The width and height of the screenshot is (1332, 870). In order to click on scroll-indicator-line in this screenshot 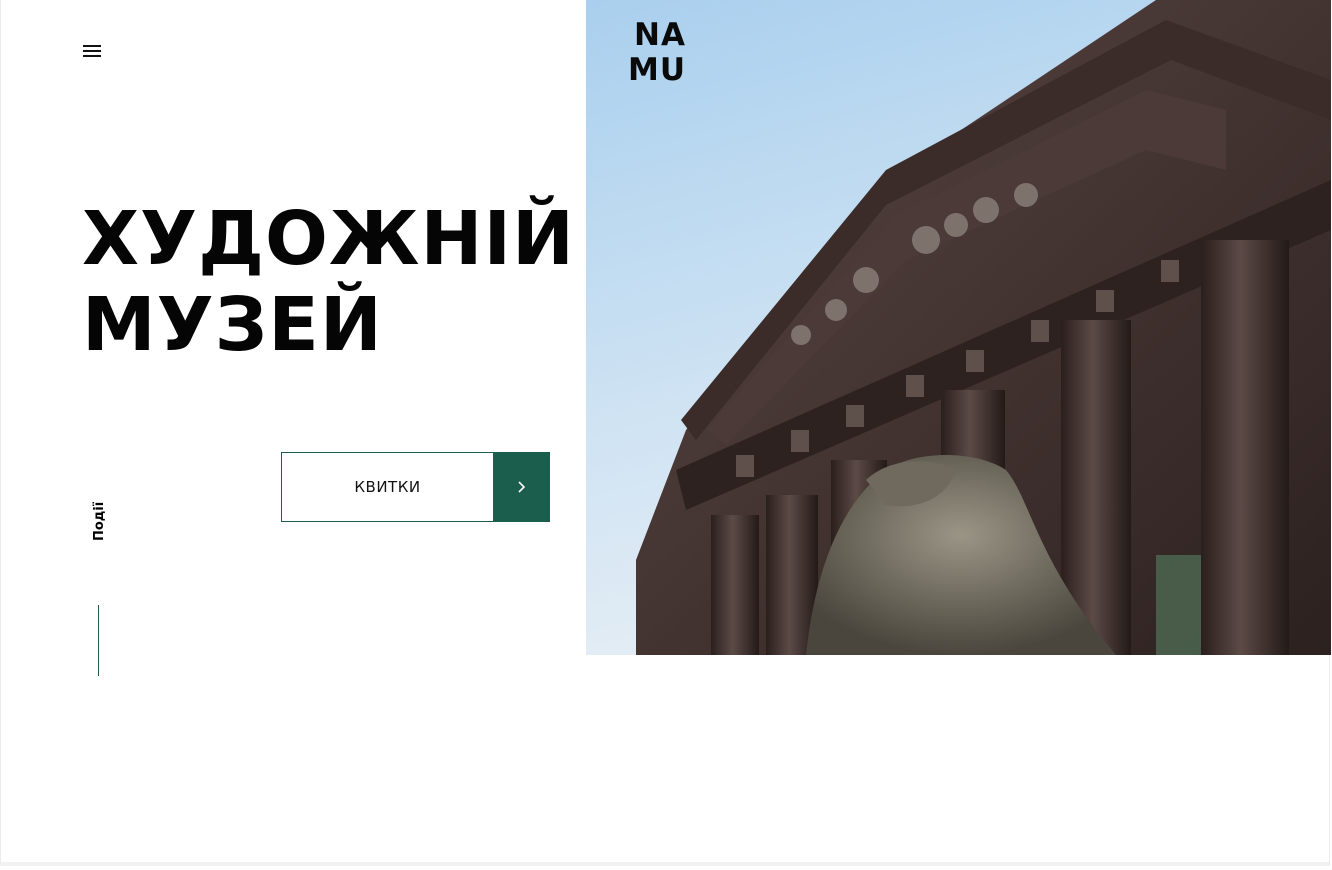, I will do `click(98, 640)`.